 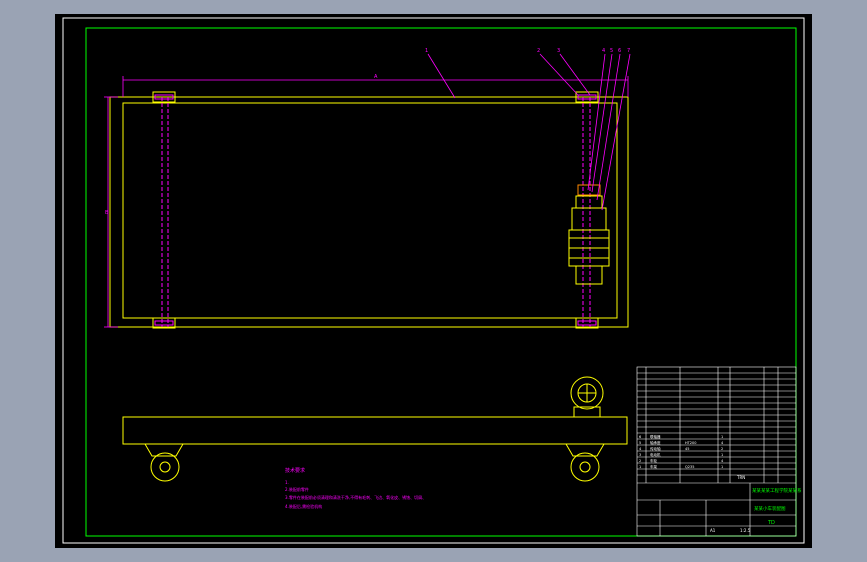 I want to click on note-line-2: 2.装配前零件, so click(x=297, y=489).